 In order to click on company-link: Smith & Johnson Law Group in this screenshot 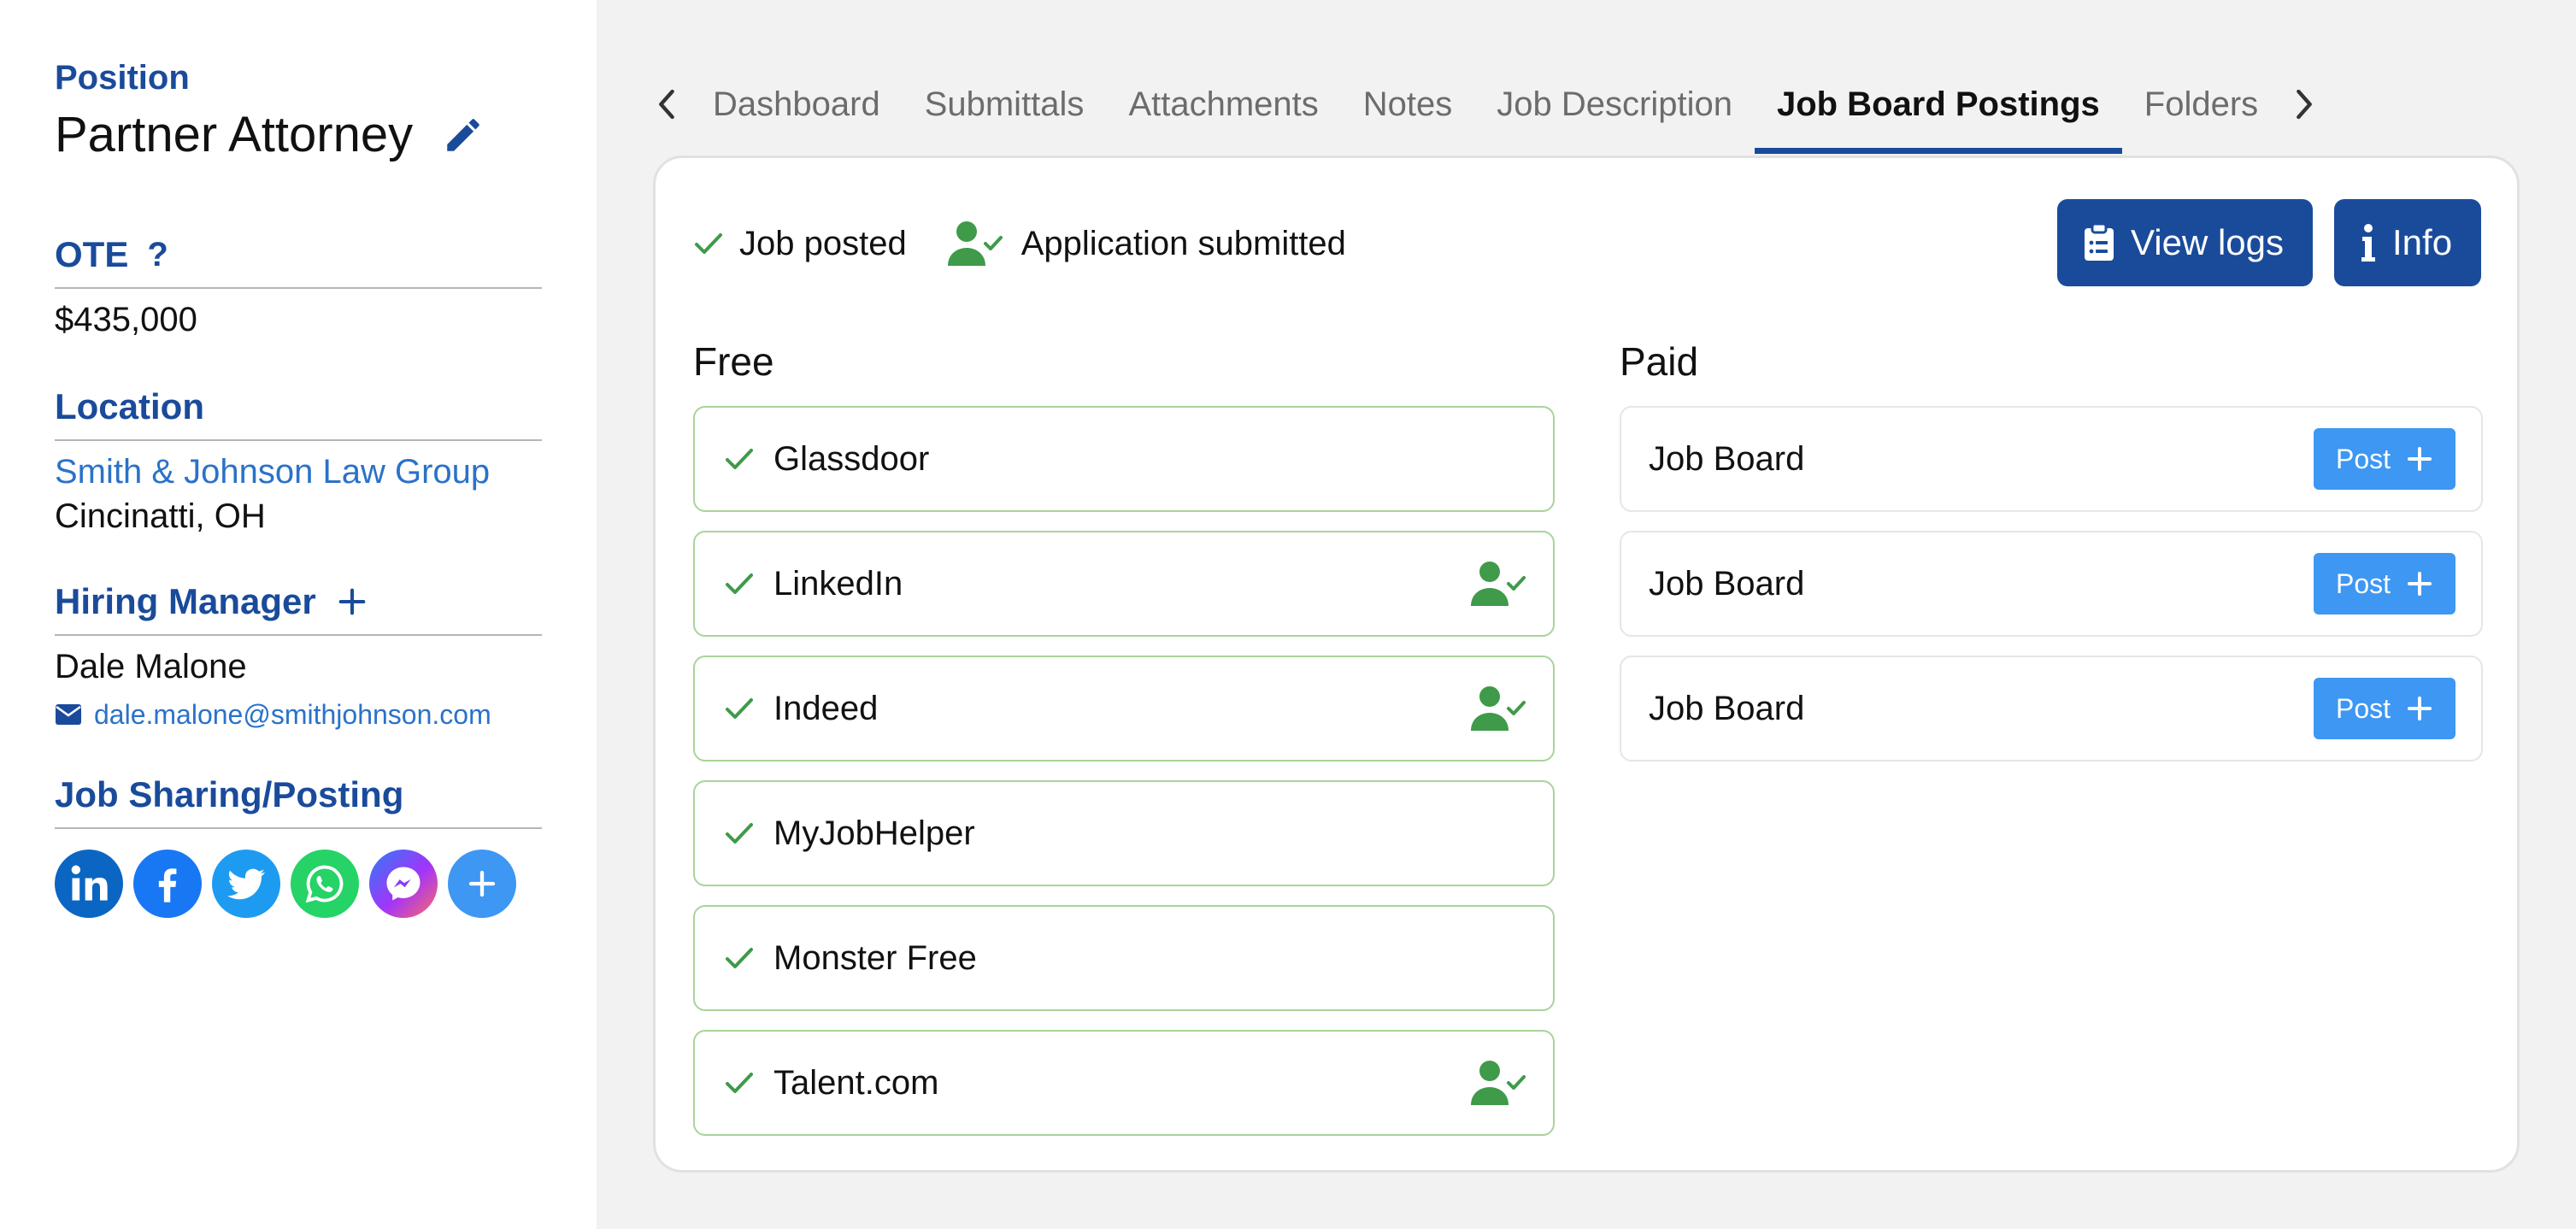, I will do `click(298, 472)`.